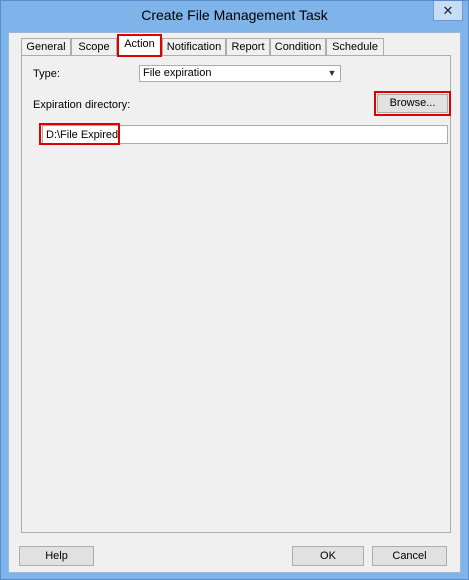 The width and height of the screenshot is (469, 580). What do you see at coordinates (328, 556) in the screenshot?
I see `ok-button: OK` at bounding box center [328, 556].